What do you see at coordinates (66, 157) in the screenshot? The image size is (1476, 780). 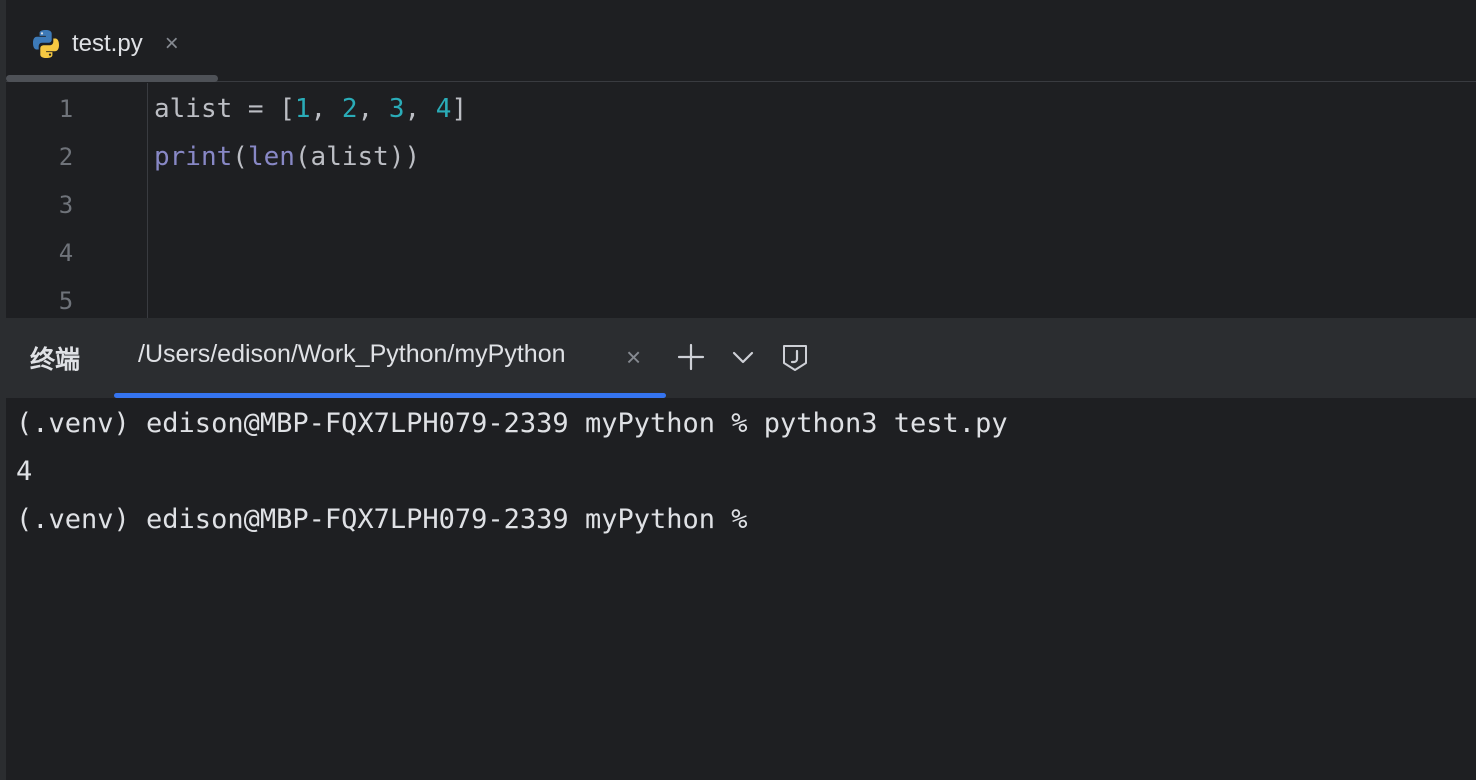 I see `line-number: 2` at bounding box center [66, 157].